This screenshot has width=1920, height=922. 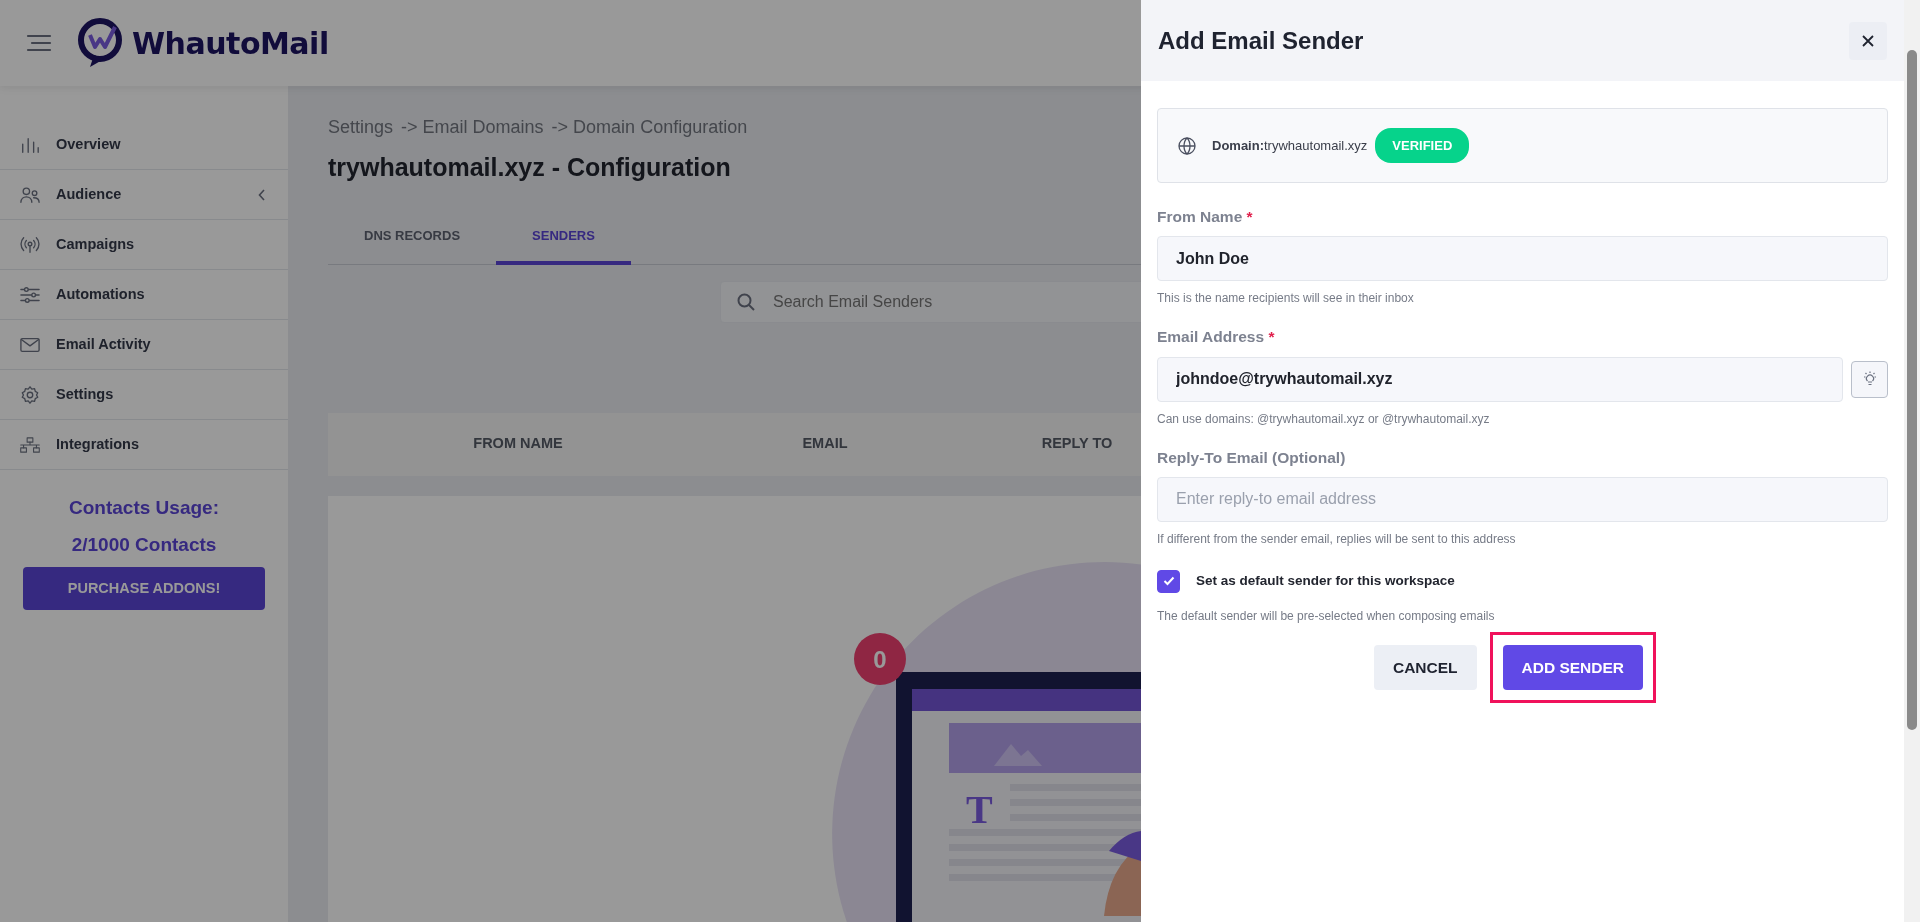 I want to click on globe-icon, so click(x=1187, y=145).